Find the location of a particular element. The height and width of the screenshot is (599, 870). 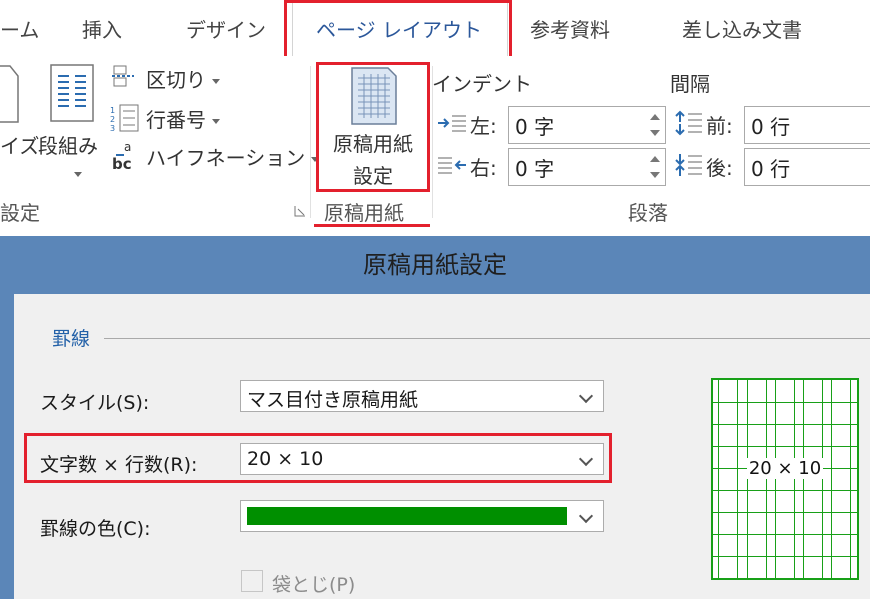

section-divider is located at coordinates (487, 338).